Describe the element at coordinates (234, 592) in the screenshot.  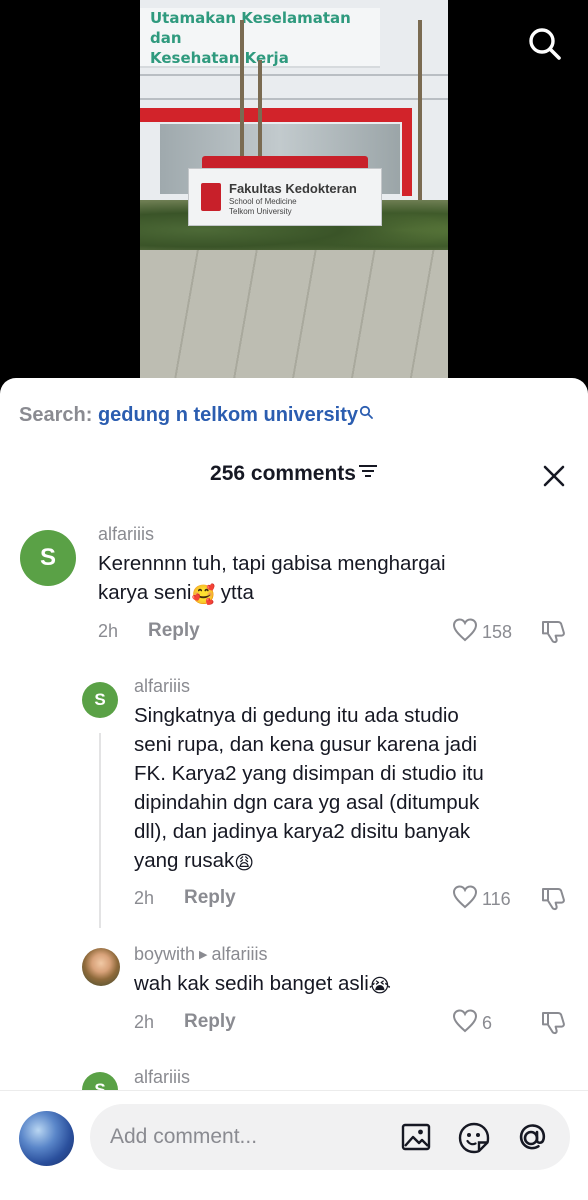
I see `comment-text-segment: ytta` at that location.